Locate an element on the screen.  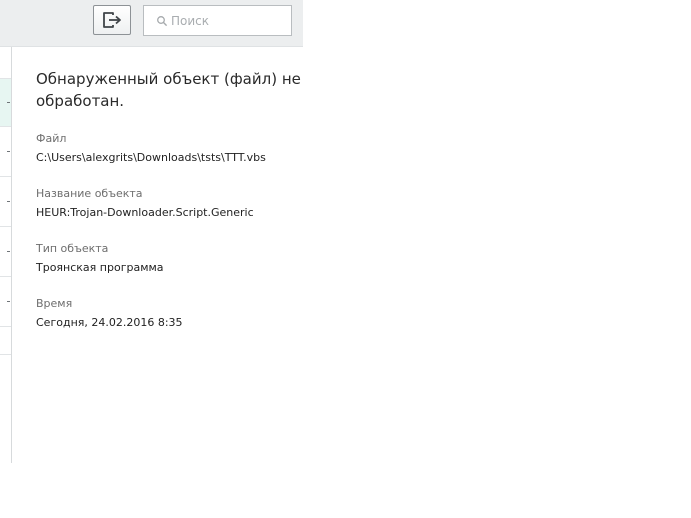
object-name-value: HEUR:Trojan-Downloader.Script.Generic is located at coordinates (145, 212).